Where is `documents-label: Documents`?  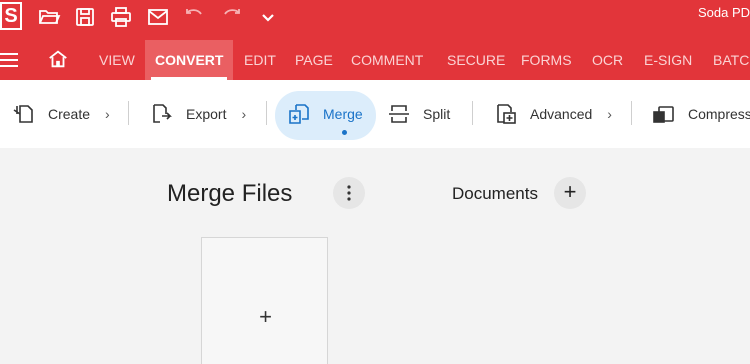 documents-label: Documents is located at coordinates (495, 193).